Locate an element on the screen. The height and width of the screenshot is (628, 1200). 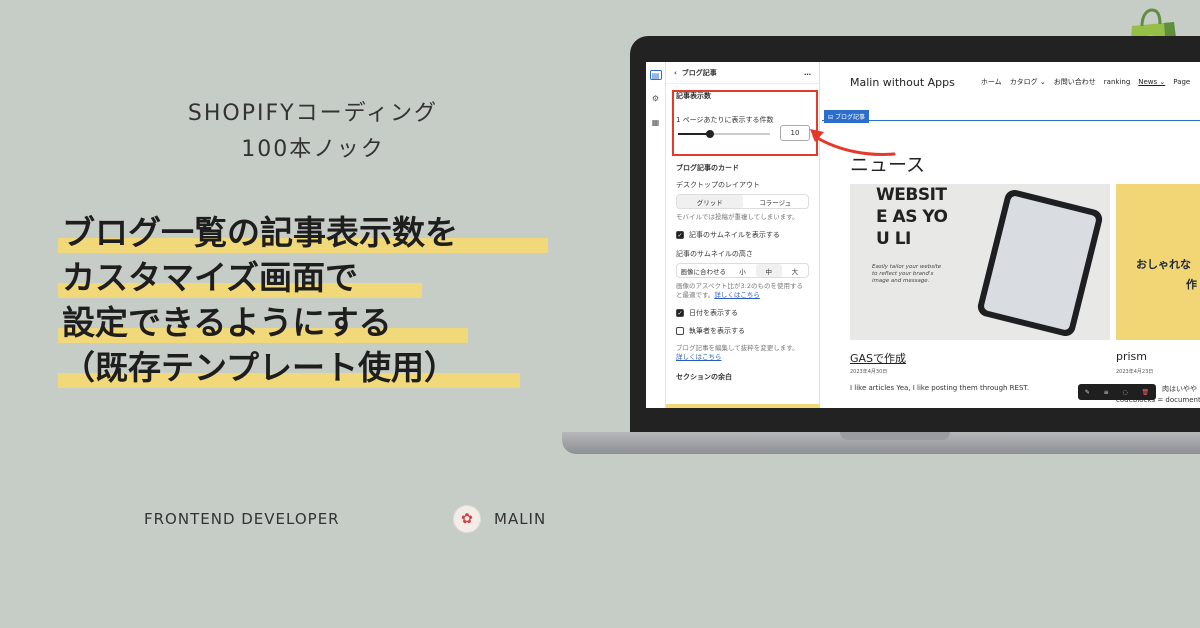
post-date: 2023年4月23日 is located at coordinates (1135, 372).